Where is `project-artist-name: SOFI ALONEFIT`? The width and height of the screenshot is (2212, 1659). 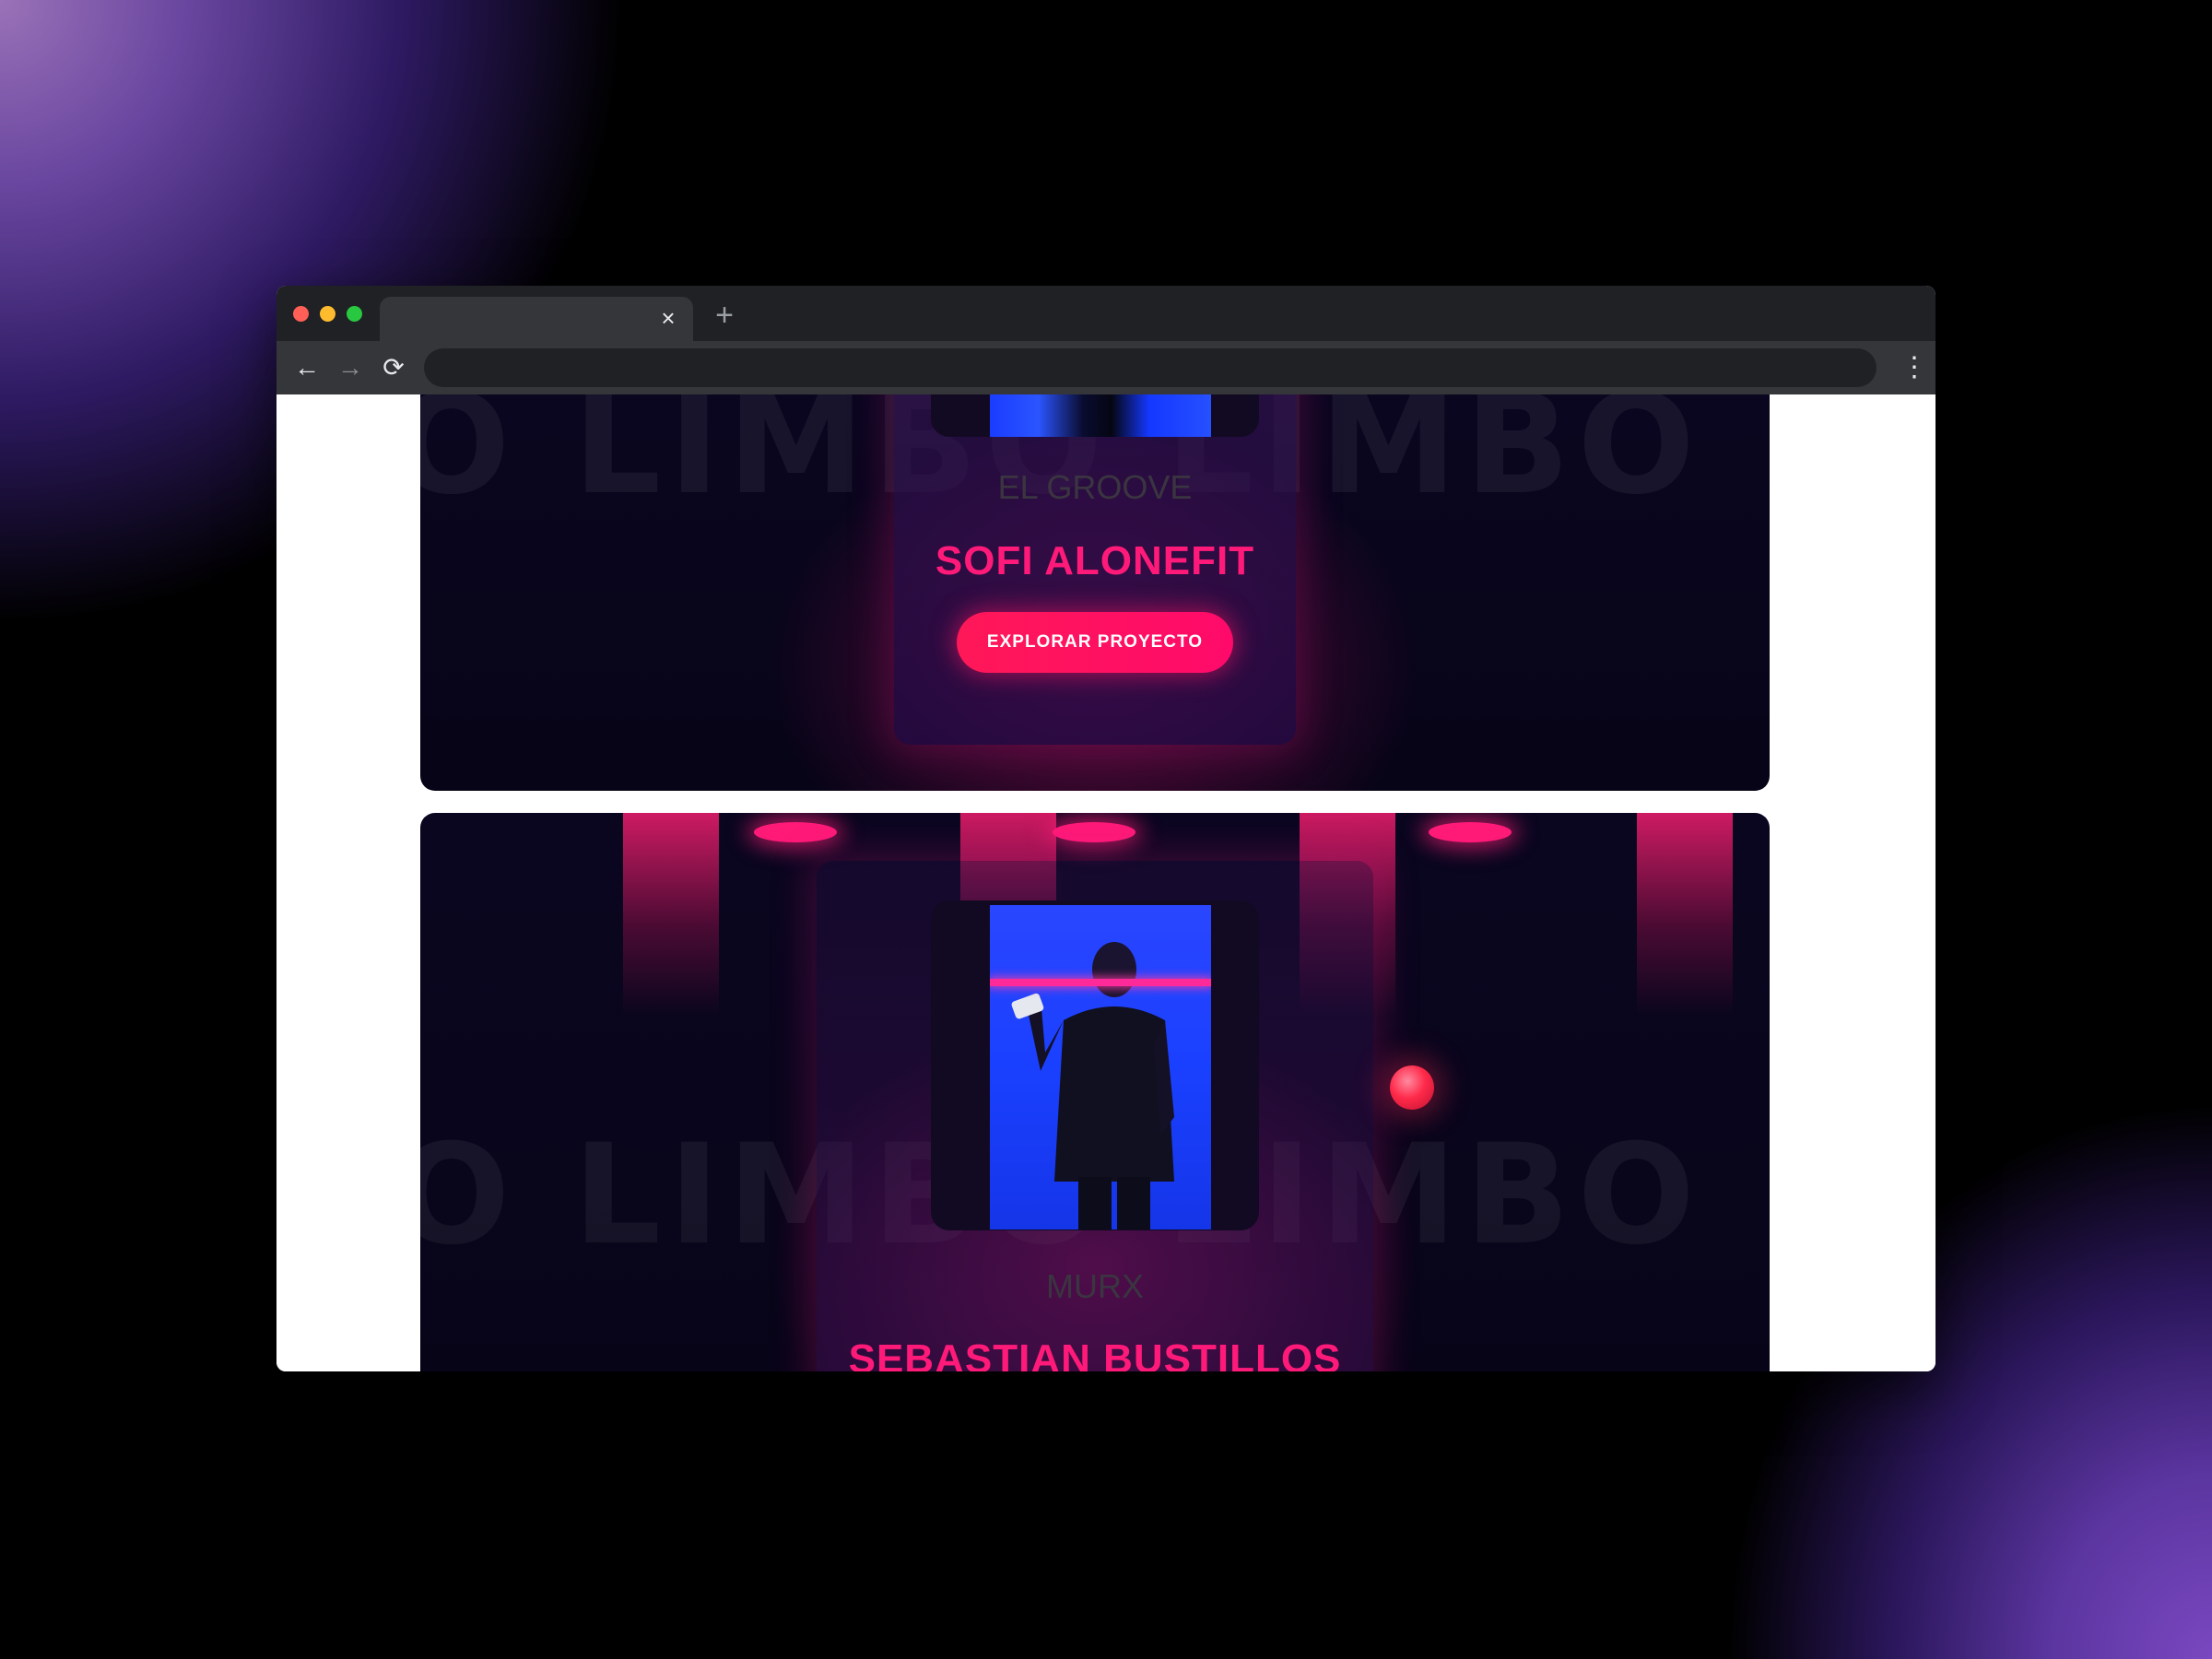 project-artist-name: SOFI ALONEFIT is located at coordinates (1095, 560).